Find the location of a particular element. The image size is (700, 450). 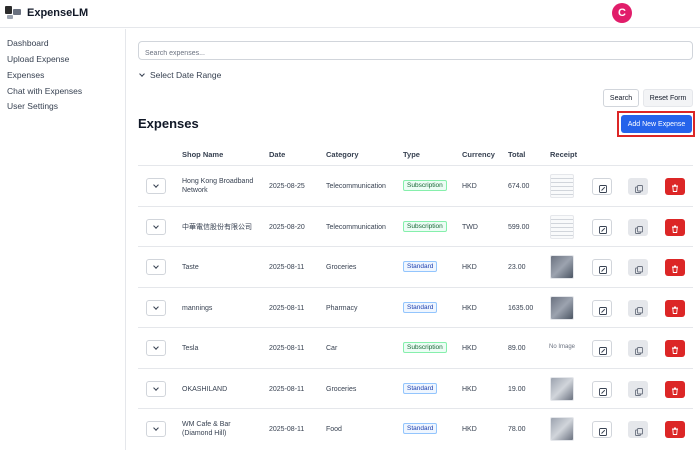

add-new-expense-button: Add New Expense is located at coordinates (656, 124).